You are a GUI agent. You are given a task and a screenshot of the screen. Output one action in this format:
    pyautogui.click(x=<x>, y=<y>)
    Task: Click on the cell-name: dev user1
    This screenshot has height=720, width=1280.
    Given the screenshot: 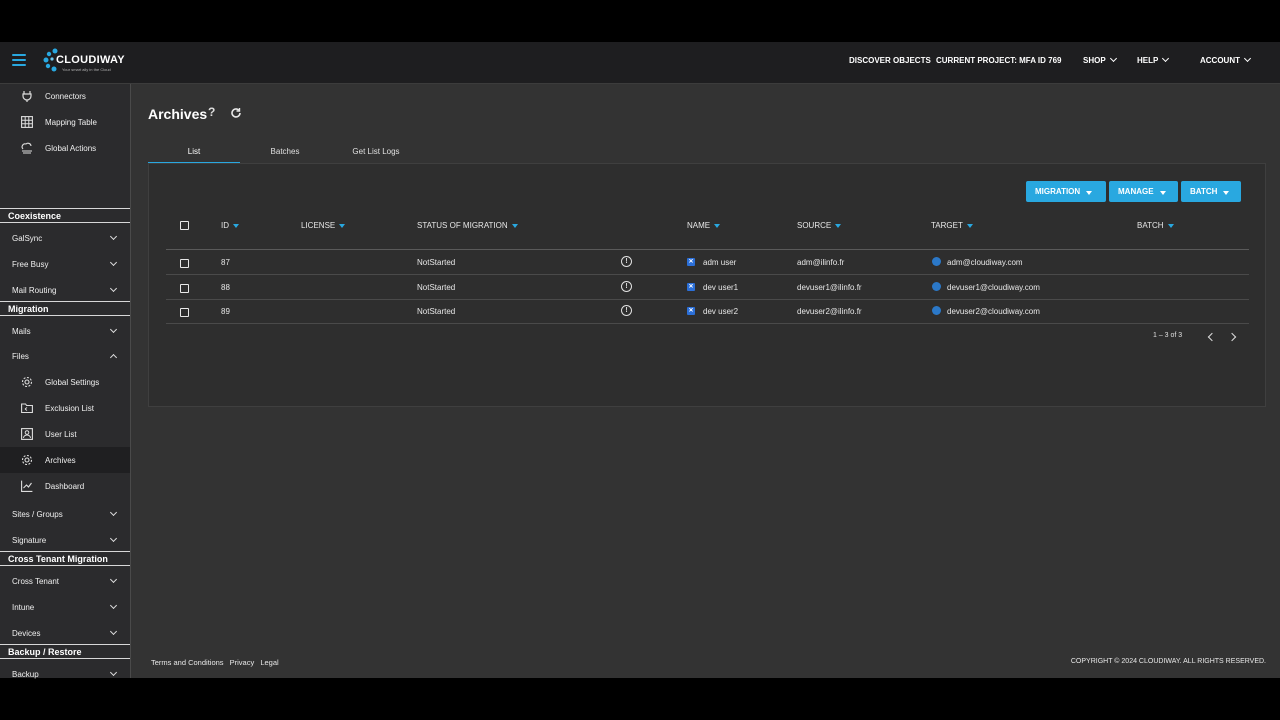 What is the action you would take?
    pyautogui.click(x=720, y=287)
    